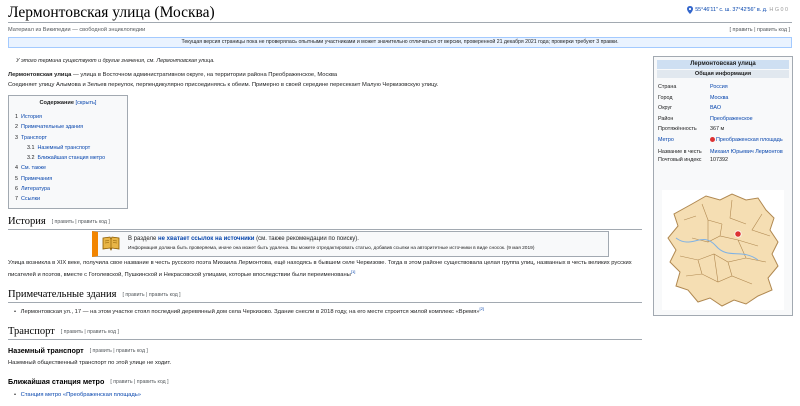 Image resolution: width=800 pixels, height=406 pixels. What do you see at coordinates (400, 22) in the screenshot?
I see `title-divider` at bounding box center [400, 22].